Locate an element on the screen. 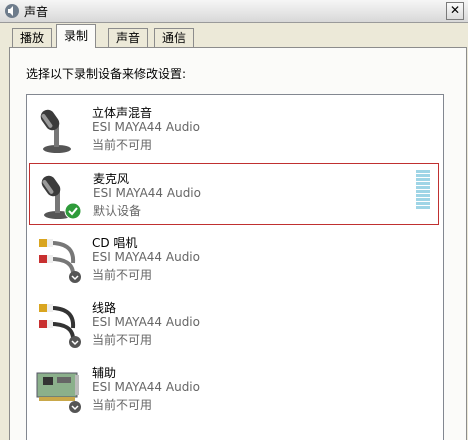  microphone-icon is located at coordinates (55, 131).